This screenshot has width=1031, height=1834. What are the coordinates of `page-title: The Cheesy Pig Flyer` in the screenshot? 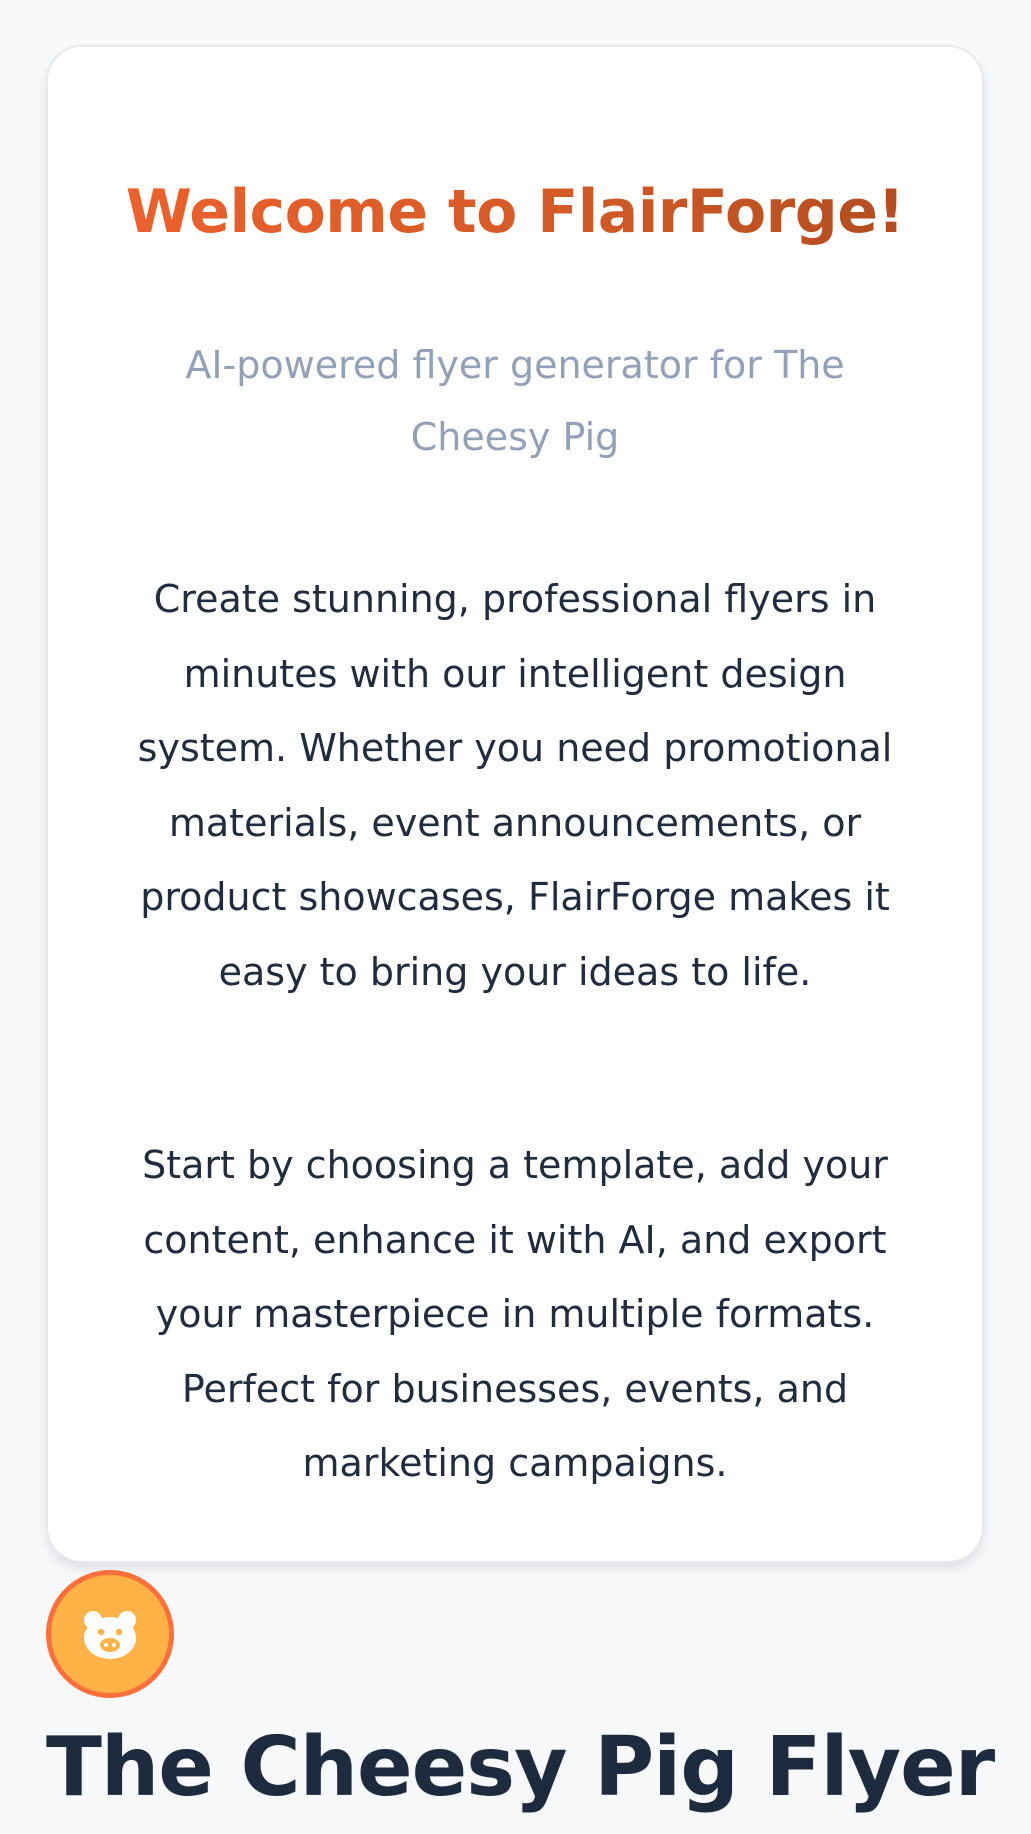 It's located at (520, 1767).